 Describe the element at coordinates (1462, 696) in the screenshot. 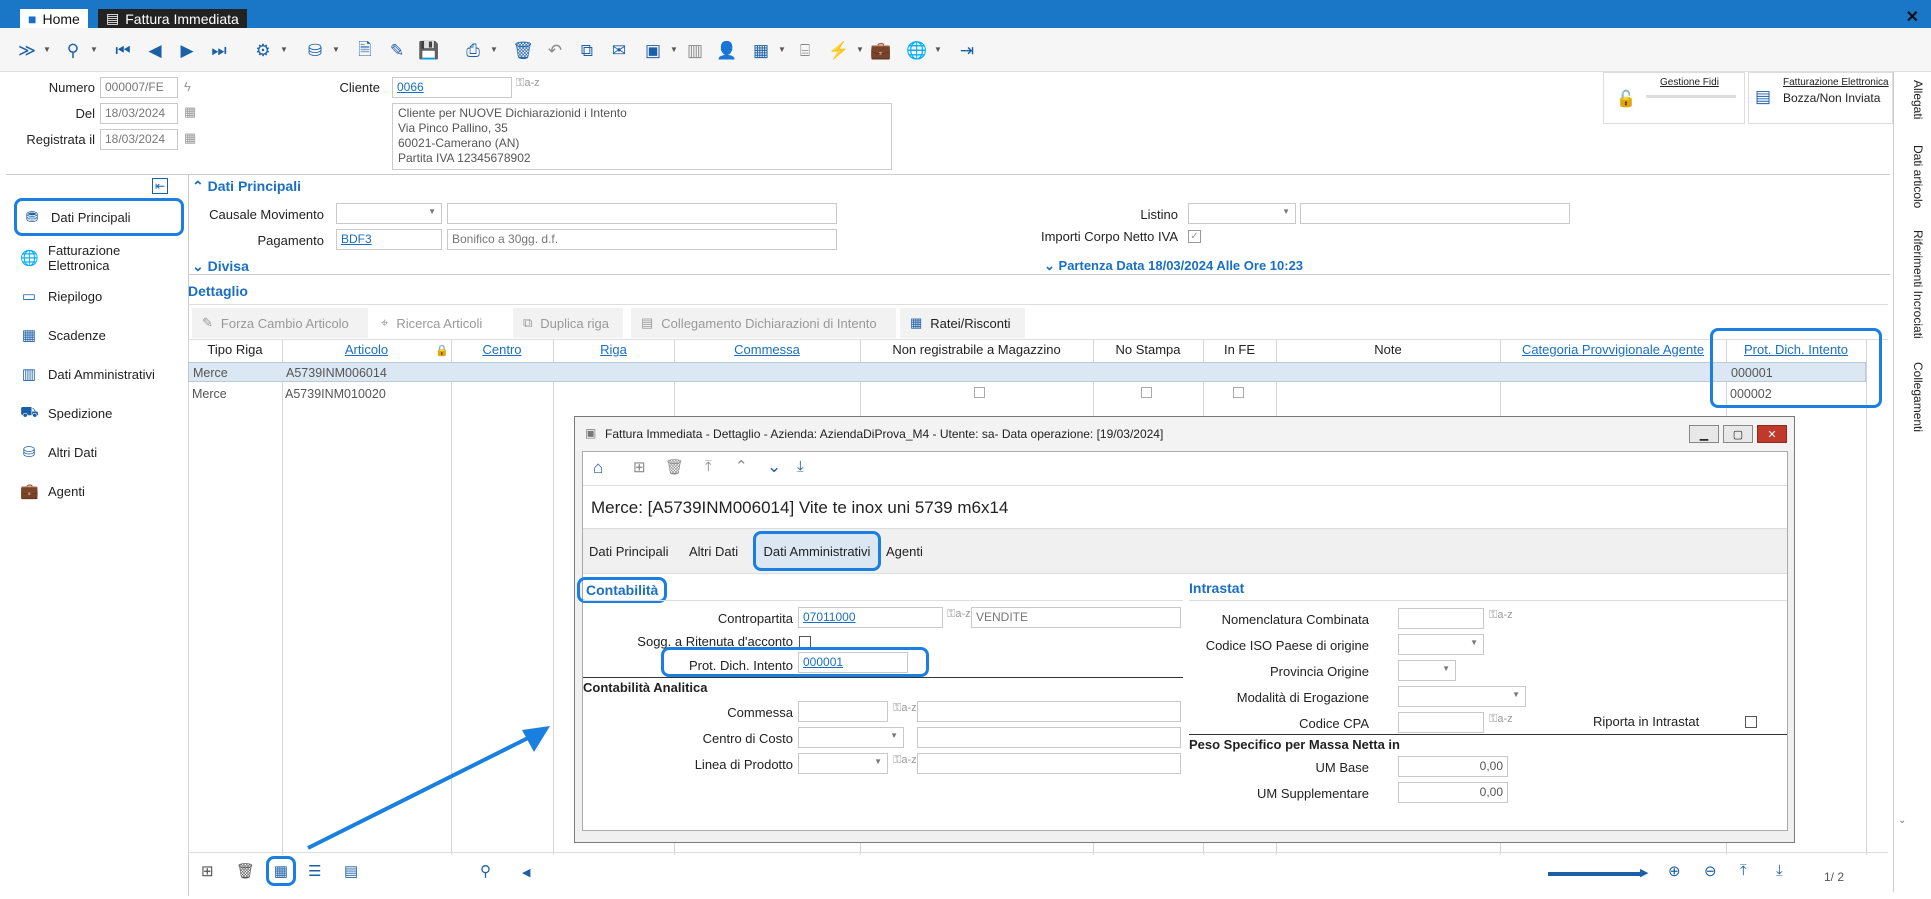

I see `modalita-erogazione-select: ▼` at that location.